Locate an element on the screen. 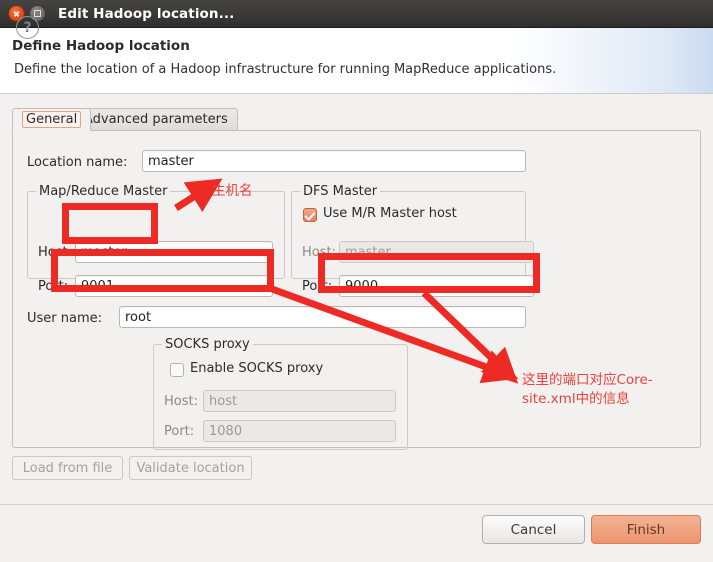 This screenshot has width=713, height=562. mr-port-label: Port: is located at coordinates (53, 286).